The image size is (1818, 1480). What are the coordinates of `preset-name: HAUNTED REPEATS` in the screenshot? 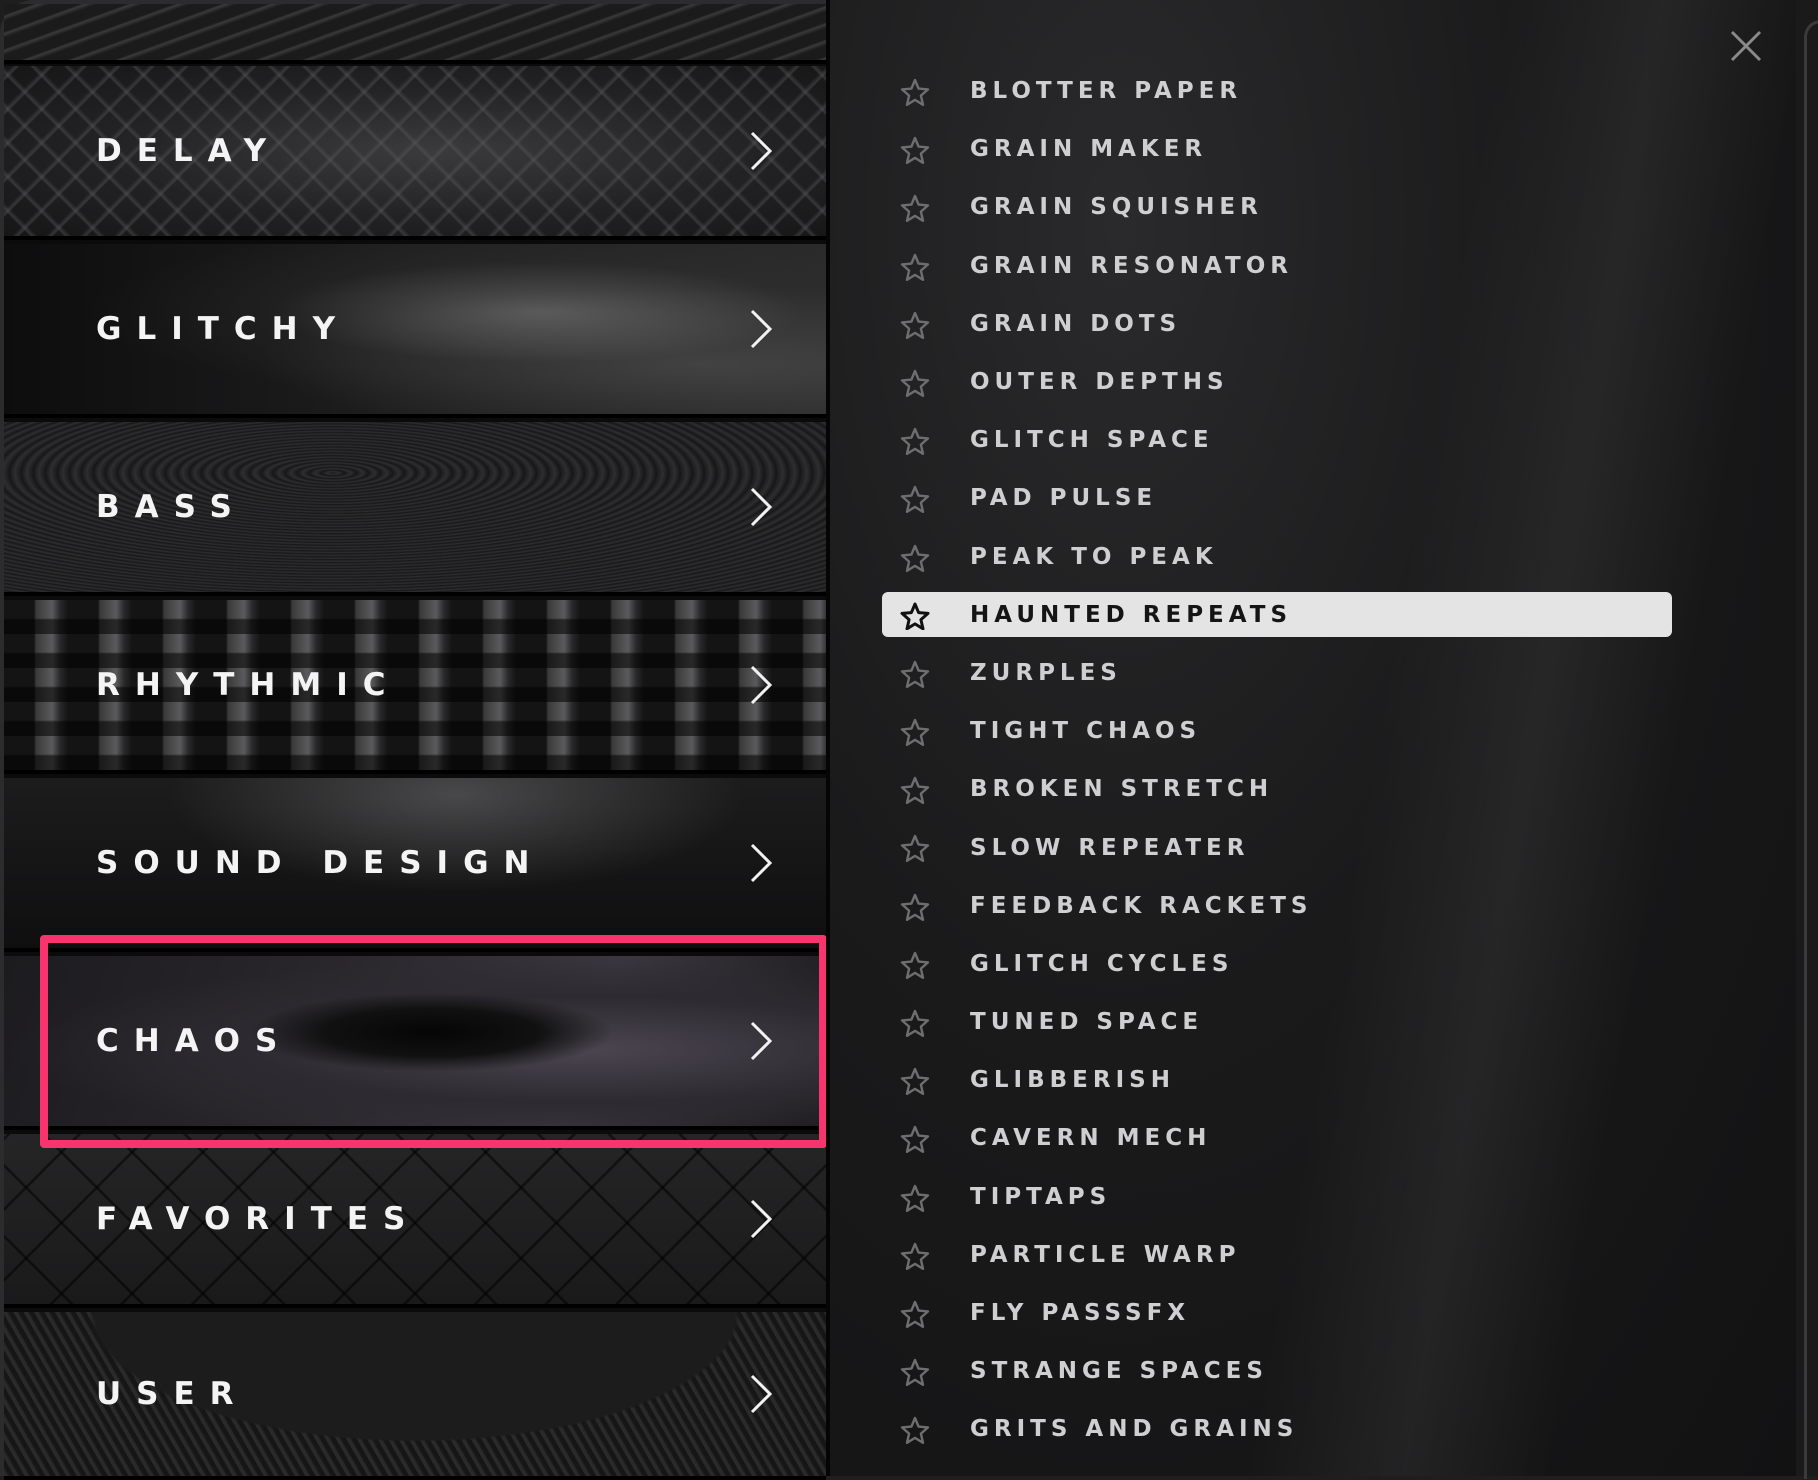 It's located at (1131, 614).